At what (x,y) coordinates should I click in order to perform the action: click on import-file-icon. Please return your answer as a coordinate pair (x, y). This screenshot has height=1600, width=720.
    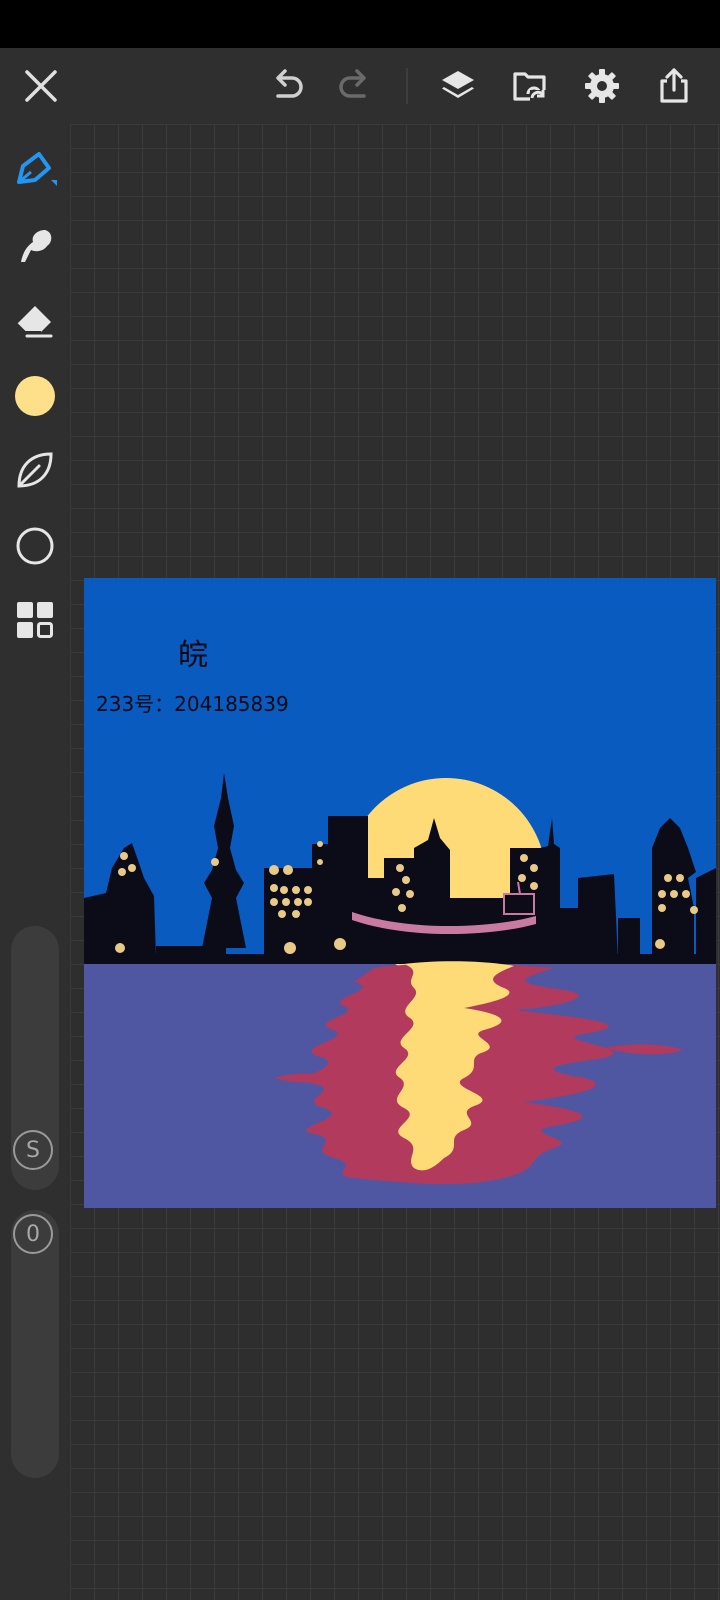
    Looking at the image, I should click on (530, 88).